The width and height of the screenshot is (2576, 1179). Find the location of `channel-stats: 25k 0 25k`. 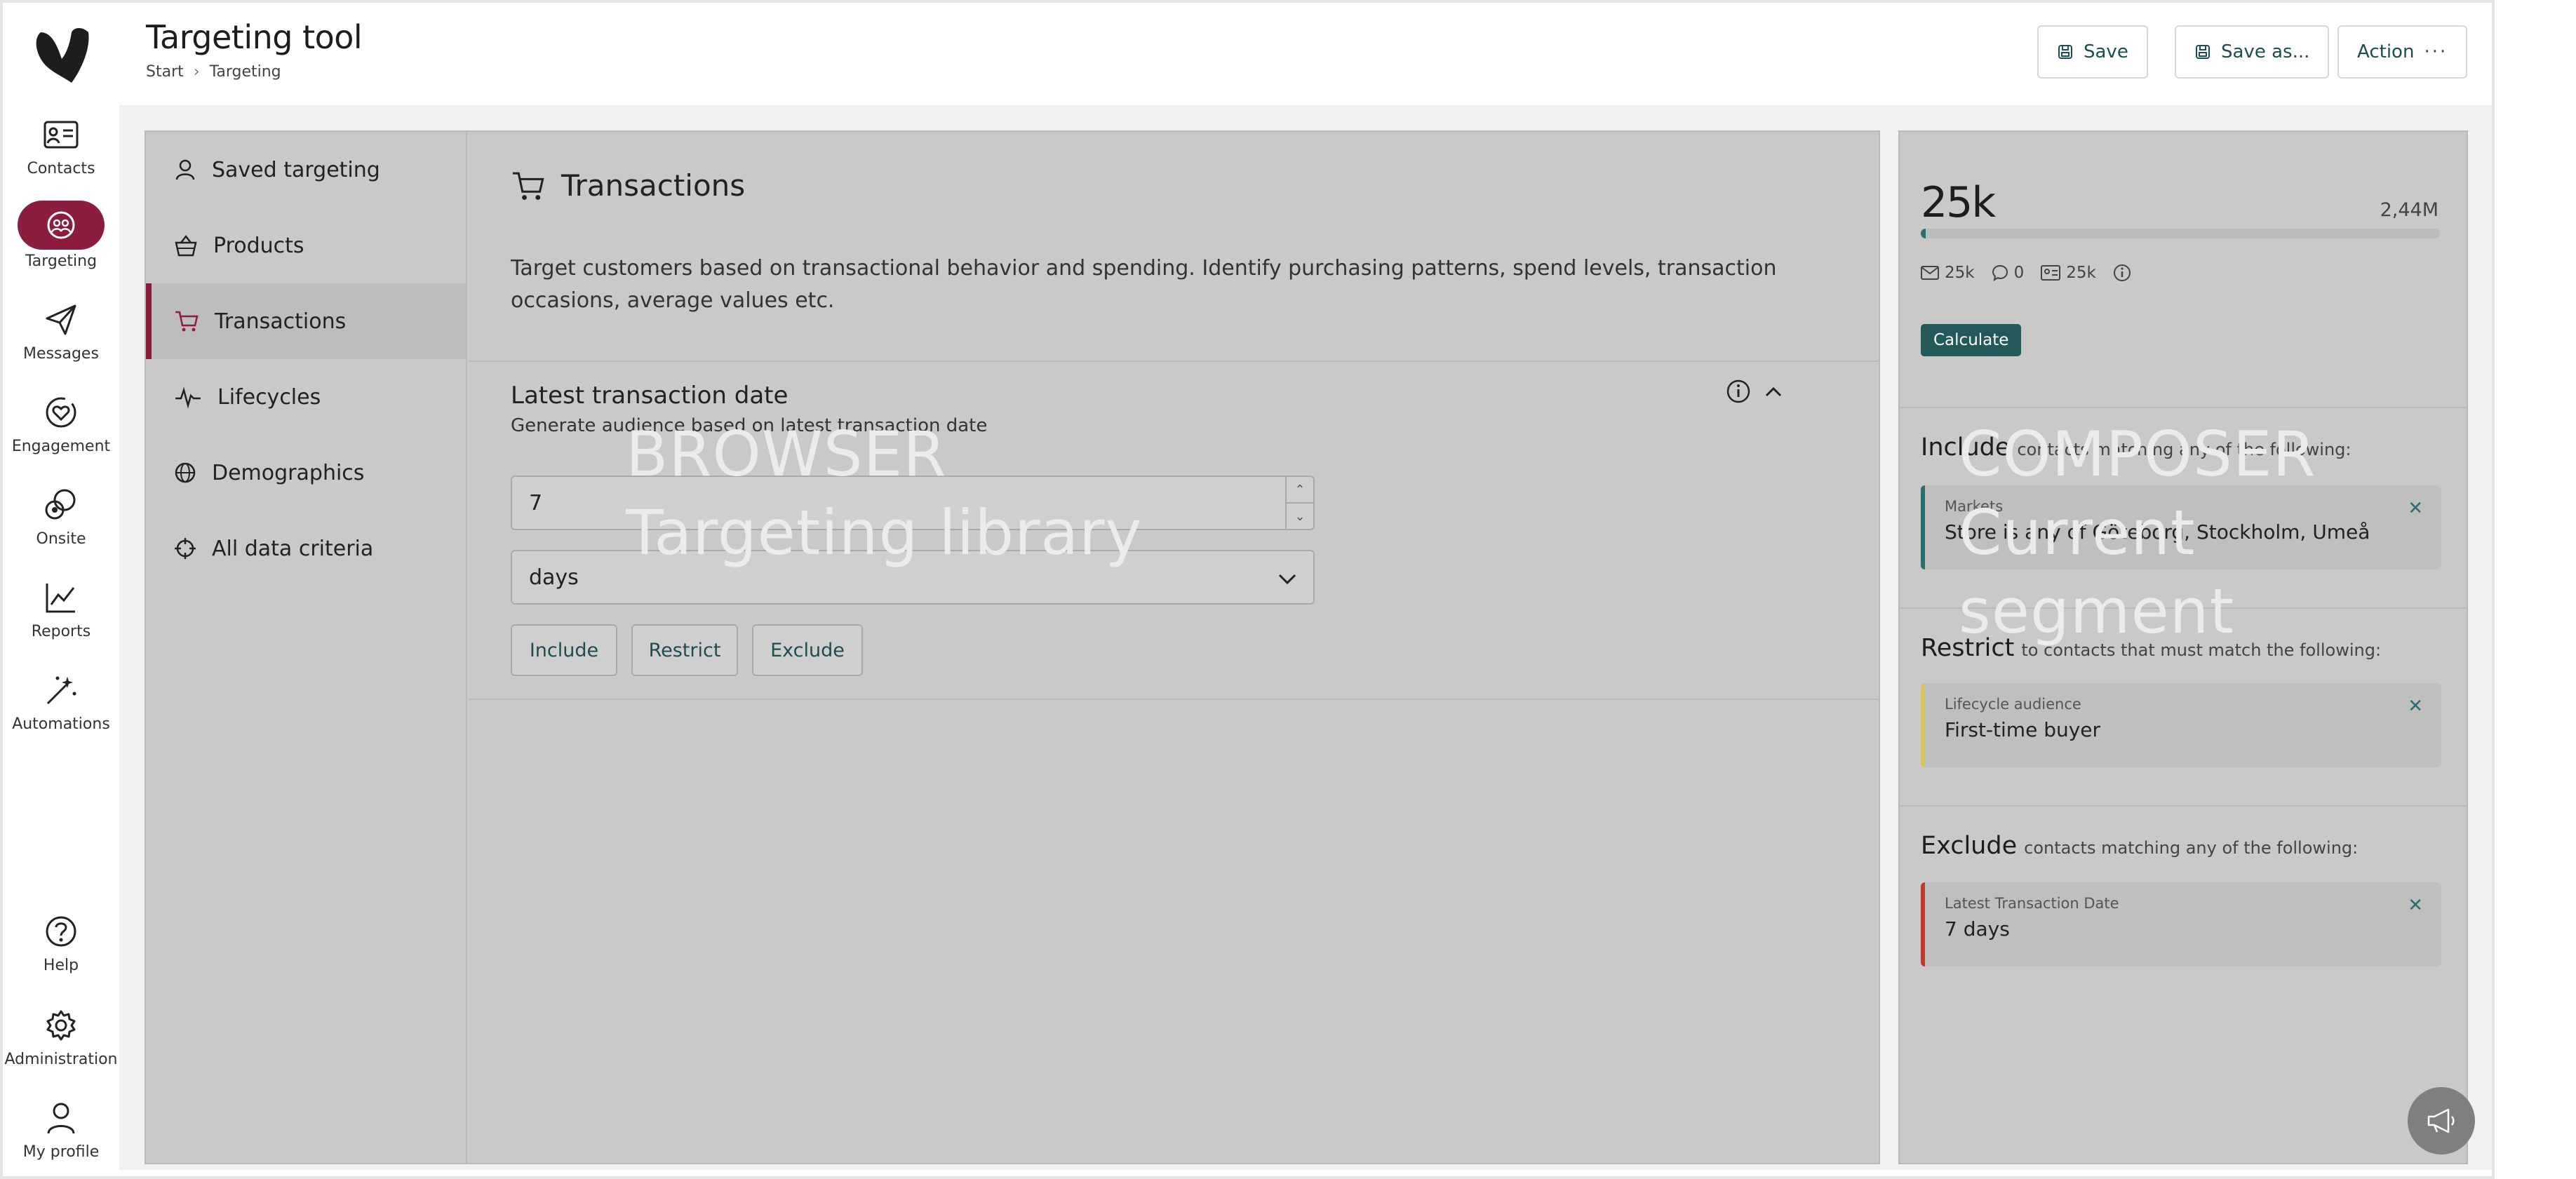

channel-stats: 25k 0 25k is located at coordinates (2026, 273).